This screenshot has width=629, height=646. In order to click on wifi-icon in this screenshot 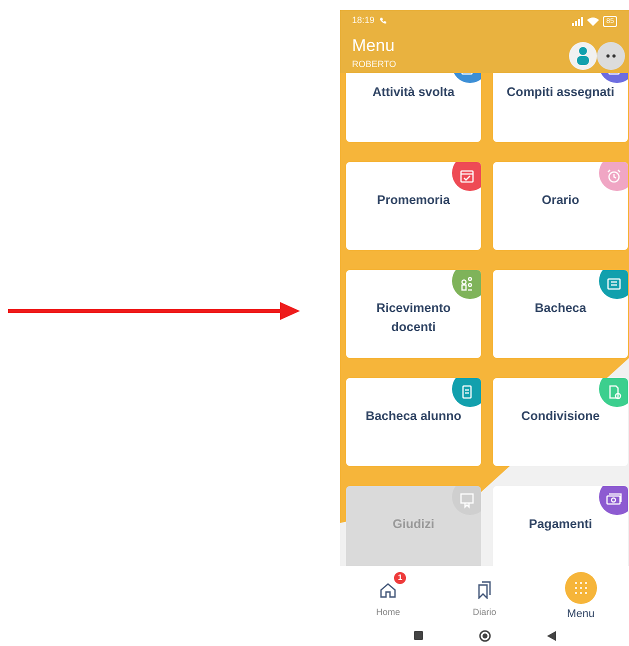, I will do `click(593, 21)`.